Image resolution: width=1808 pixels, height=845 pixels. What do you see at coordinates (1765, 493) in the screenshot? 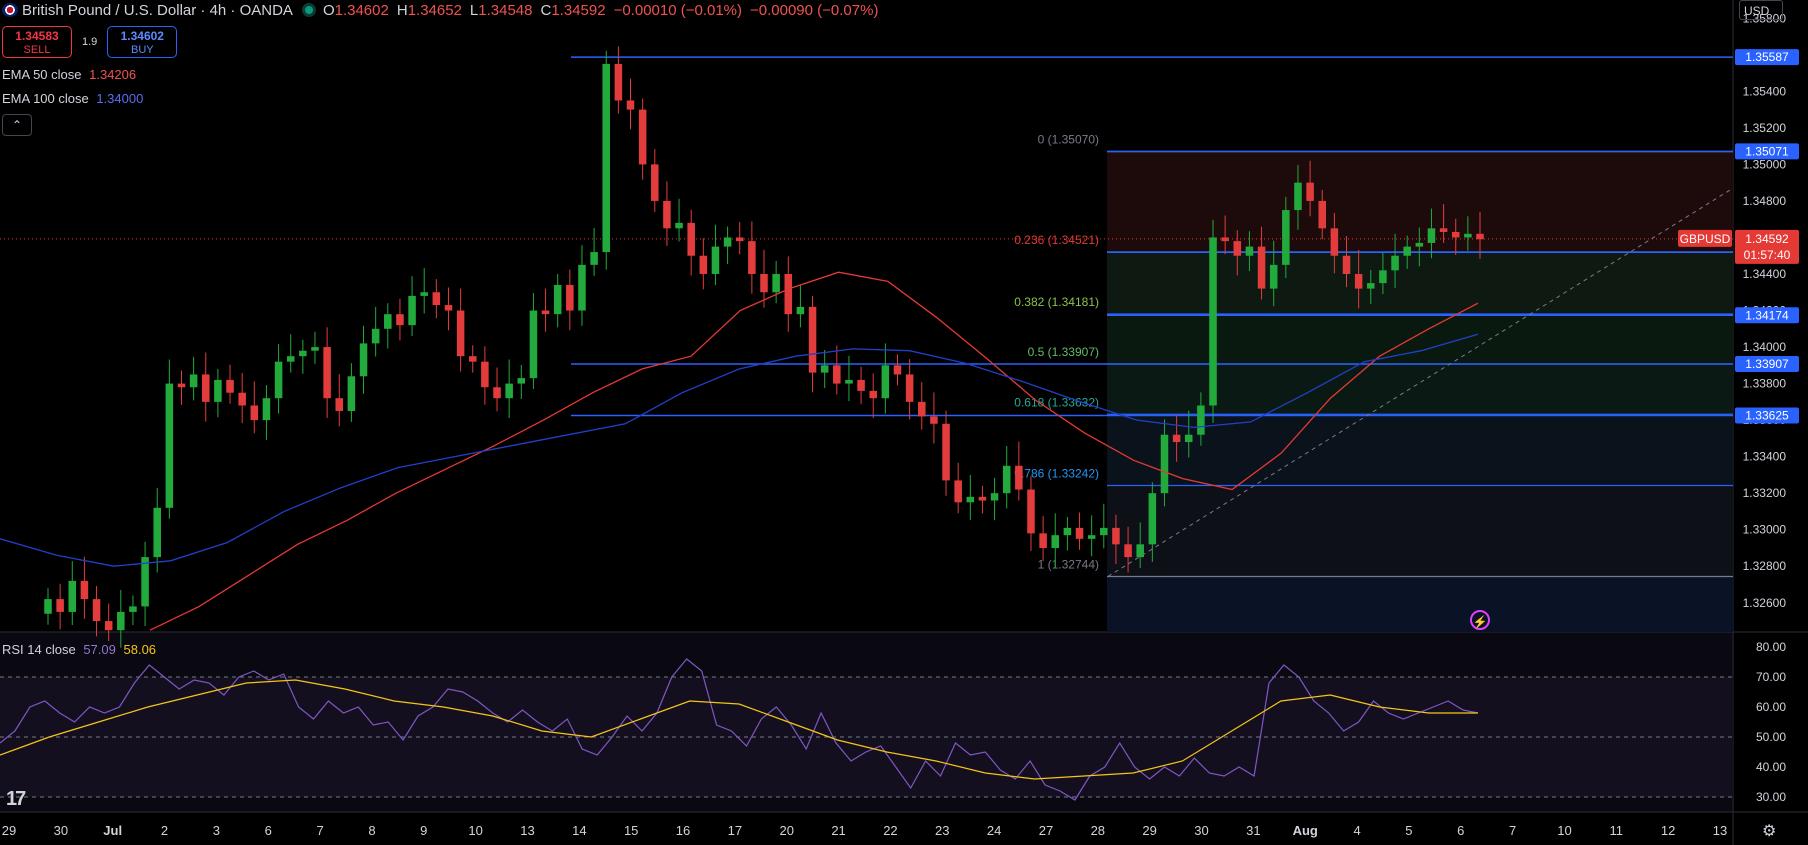
I see `price-axis-tick: 1.33200` at bounding box center [1765, 493].